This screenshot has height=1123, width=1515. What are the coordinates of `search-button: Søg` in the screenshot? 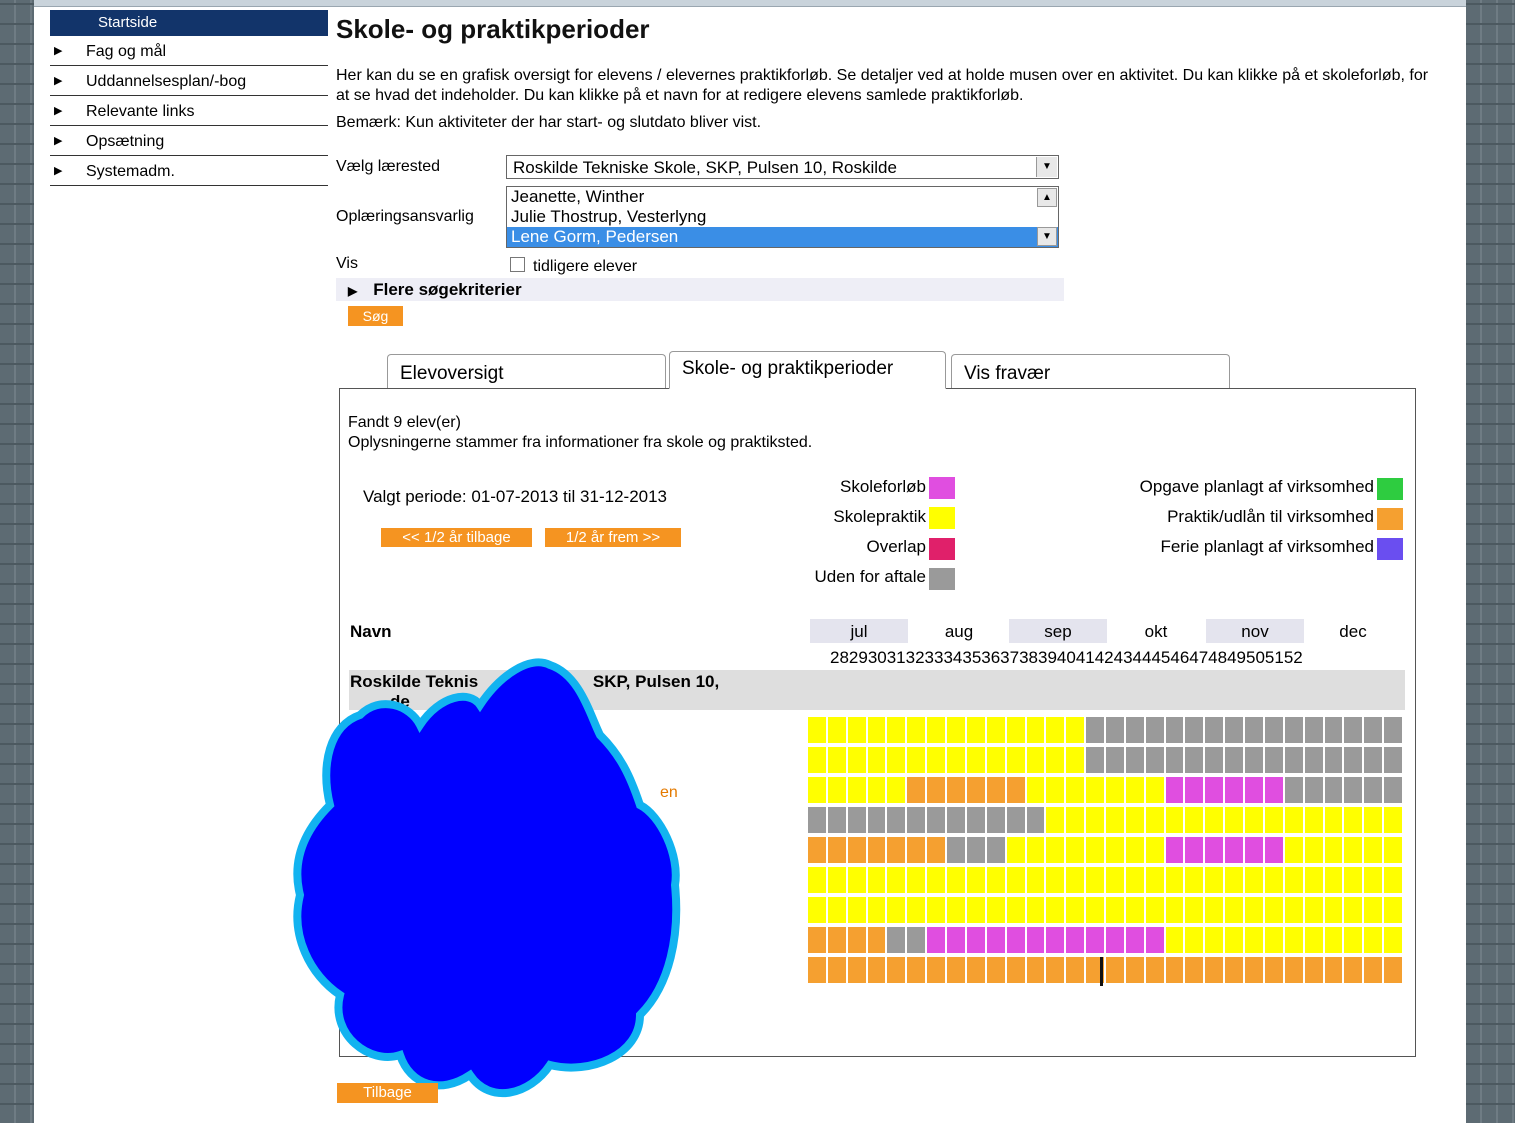 It's located at (375, 316).